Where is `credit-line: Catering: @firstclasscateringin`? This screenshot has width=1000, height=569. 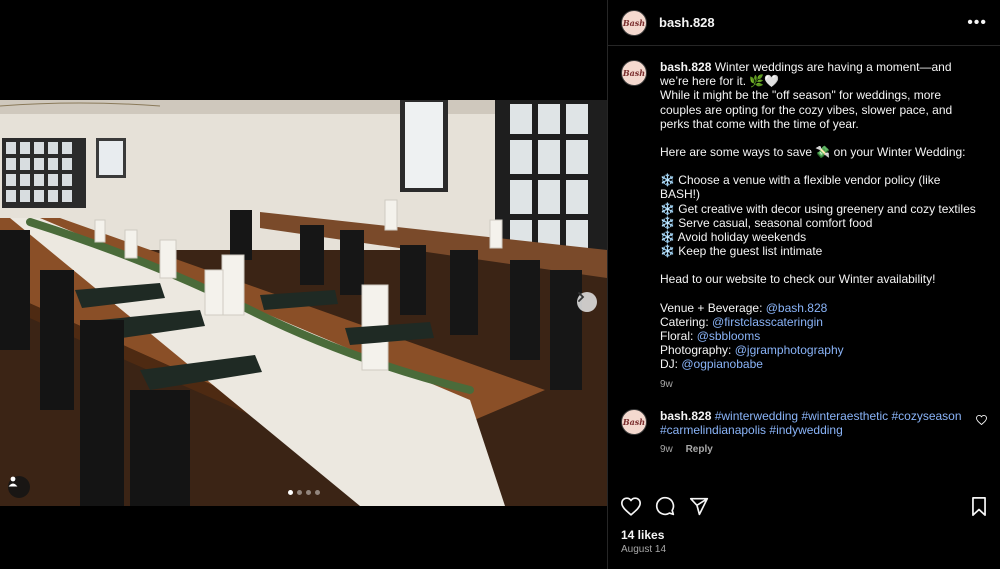 credit-line: Catering: @firstclasscateringin is located at coordinates (820, 322).